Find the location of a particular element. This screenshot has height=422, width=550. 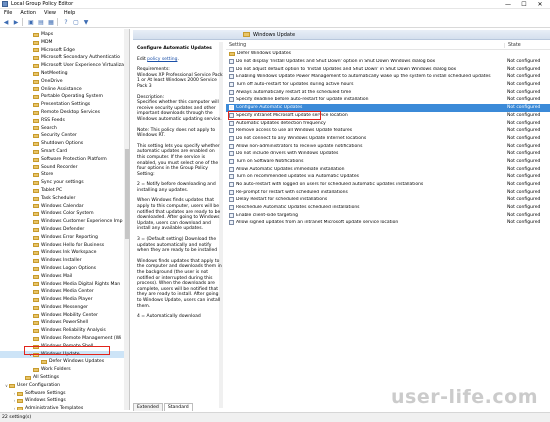

tree-scroll-thumb is located at coordinates (127, 194).